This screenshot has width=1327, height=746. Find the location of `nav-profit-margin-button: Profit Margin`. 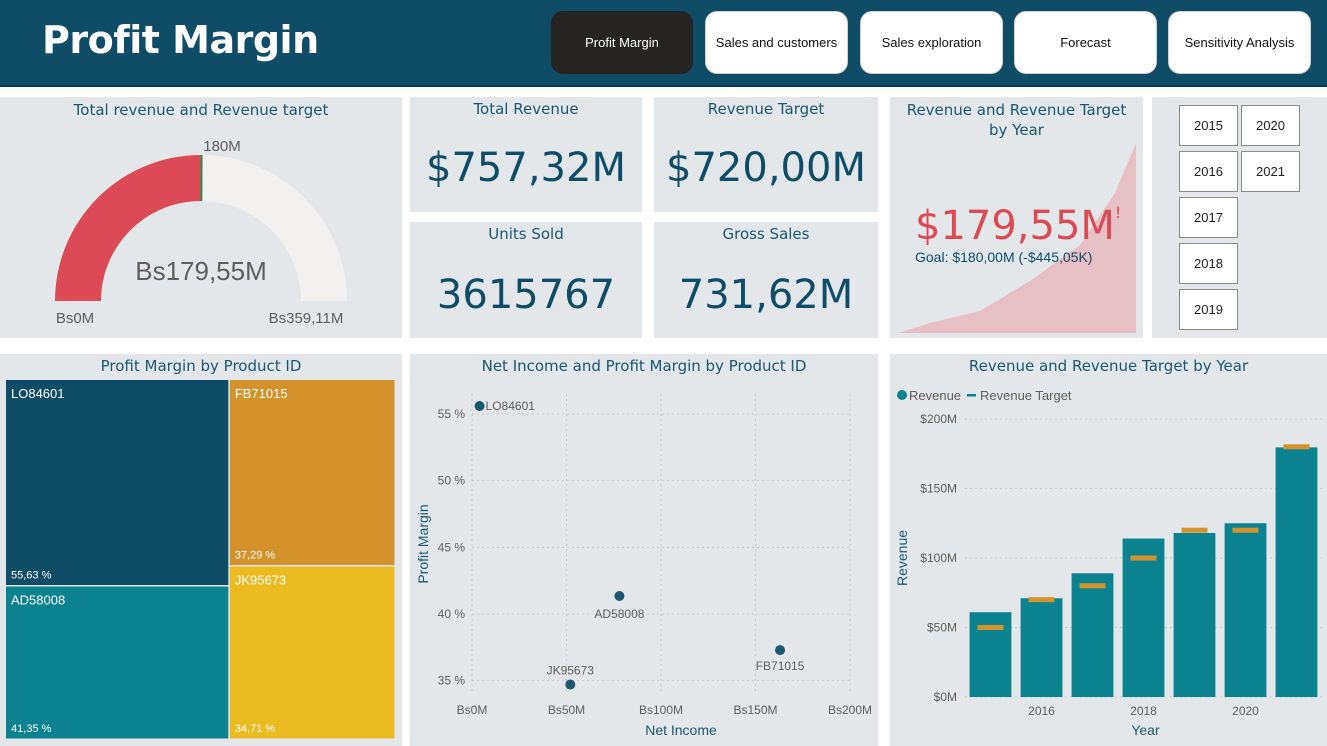

nav-profit-margin-button: Profit Margin is located at coordinates (622, 42).